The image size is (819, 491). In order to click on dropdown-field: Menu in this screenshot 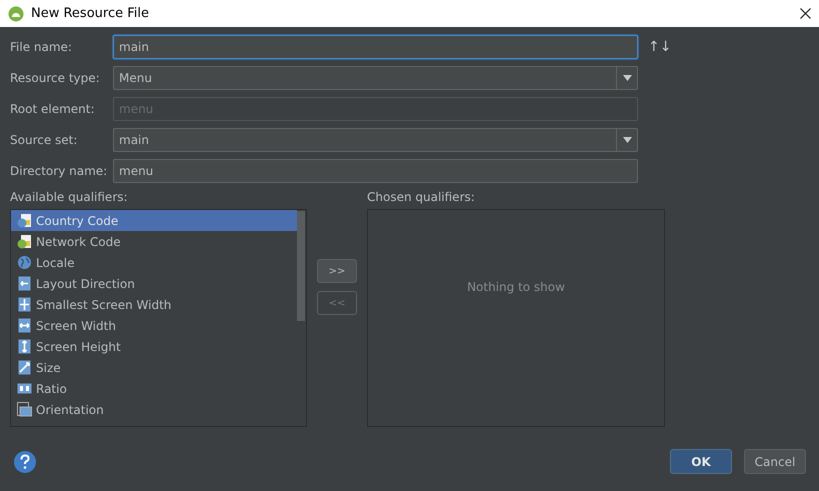, I will do `click(375, 78)`.